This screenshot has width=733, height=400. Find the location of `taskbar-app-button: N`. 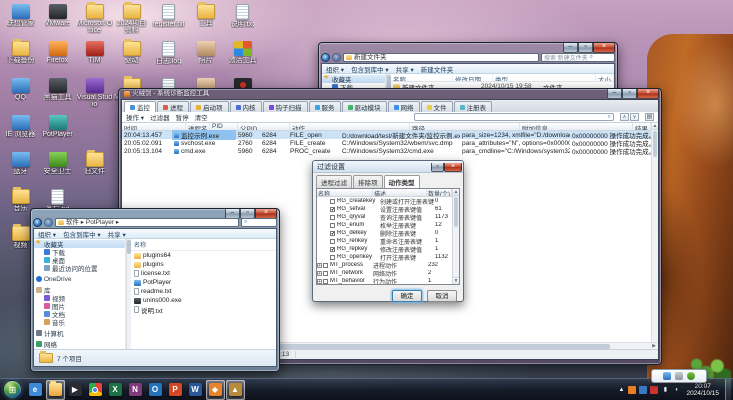

taskbar-app-button: N is located at coordinates (135, 390).